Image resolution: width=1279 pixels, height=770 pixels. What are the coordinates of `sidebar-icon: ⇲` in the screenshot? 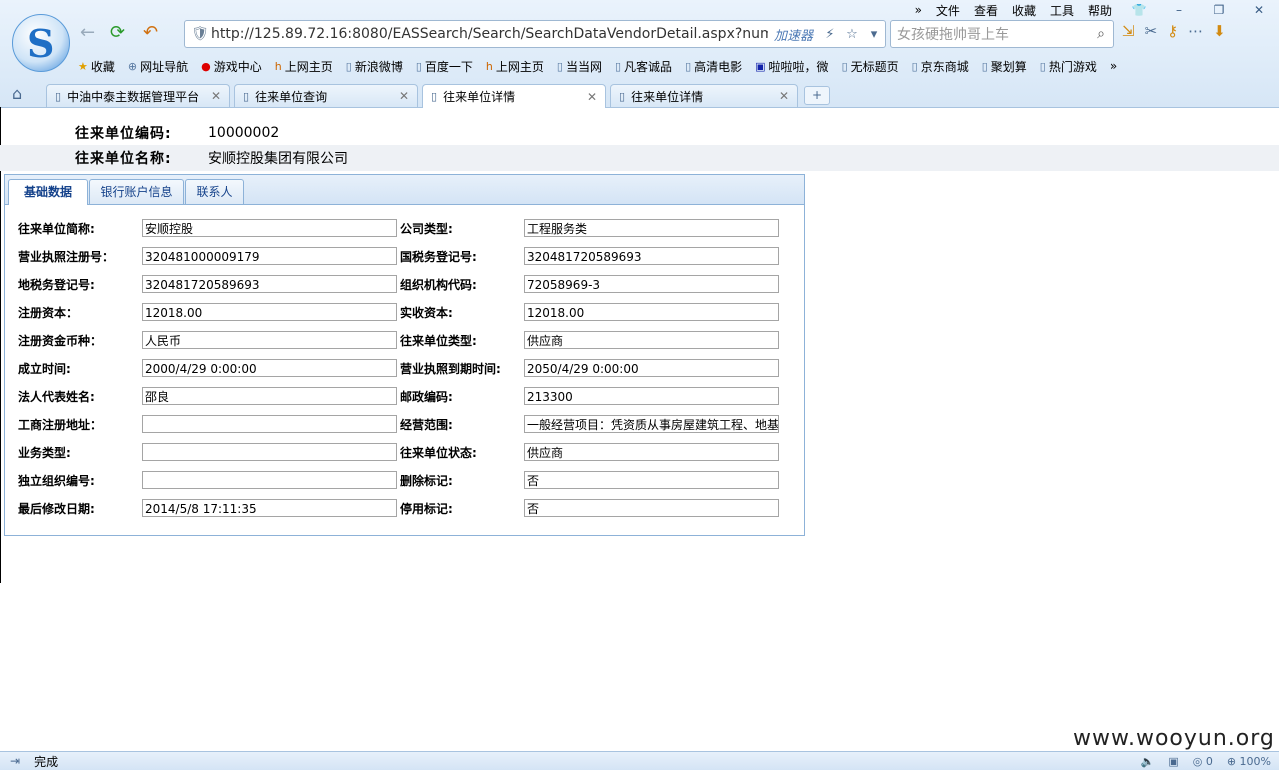 It's located at (1128, 31).